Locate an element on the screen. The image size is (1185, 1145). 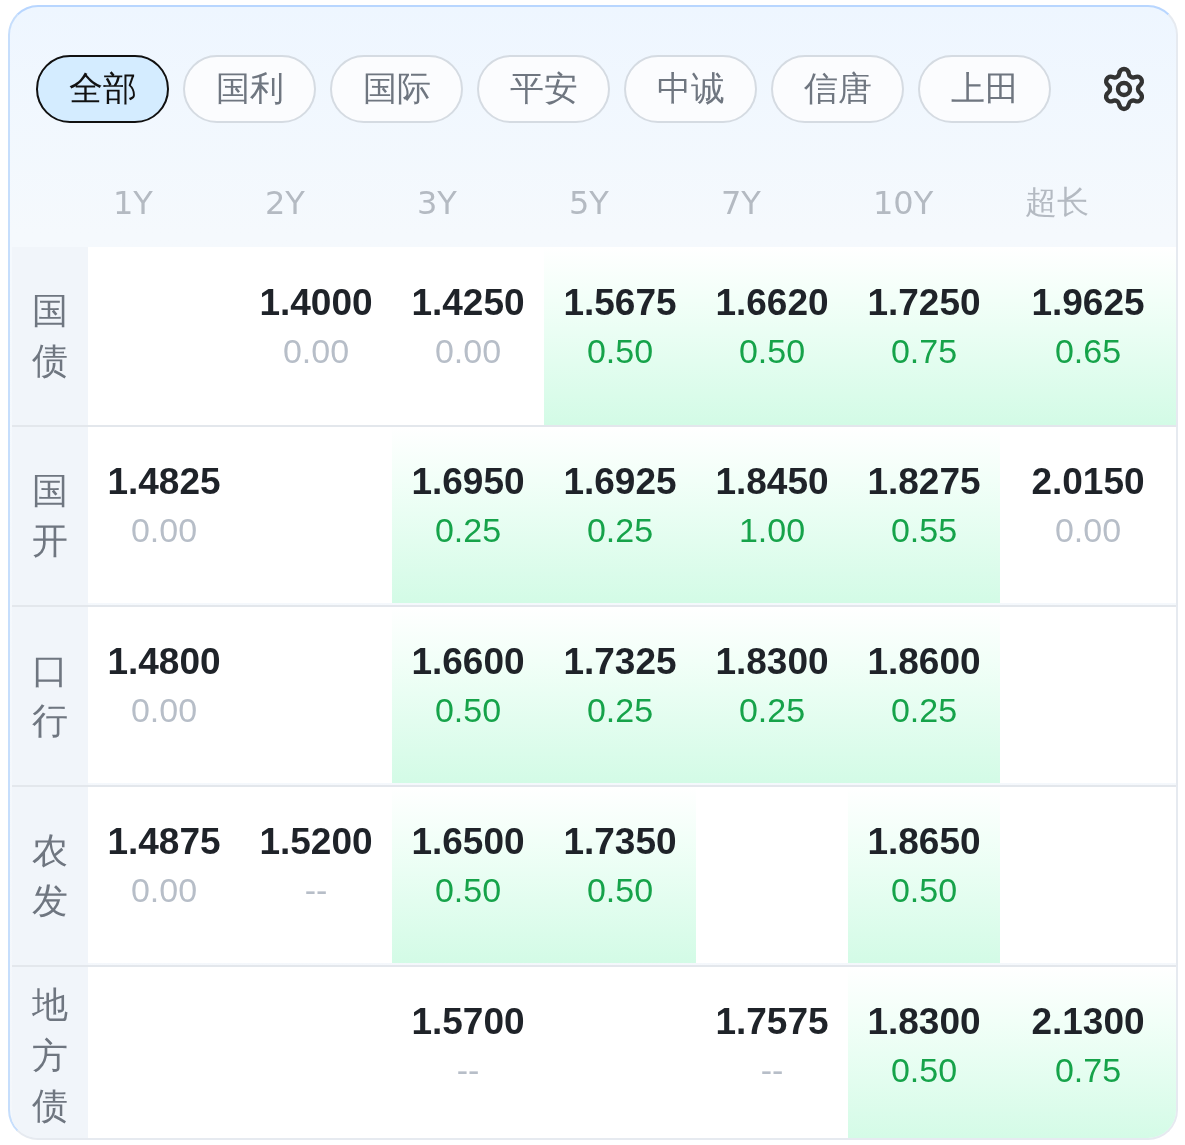
price-text: 1.9625 is located at coordinates (1088, 302).